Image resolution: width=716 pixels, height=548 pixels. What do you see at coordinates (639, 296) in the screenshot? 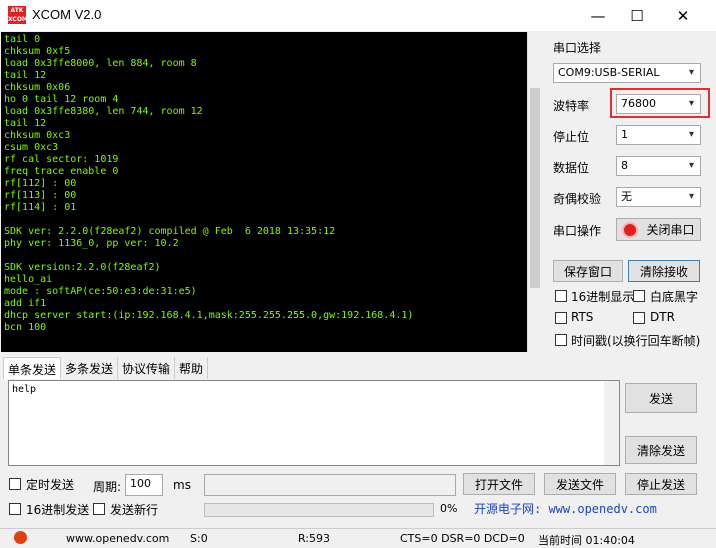
I see `white-bg-checkbox` at bounding box center [639, 296].